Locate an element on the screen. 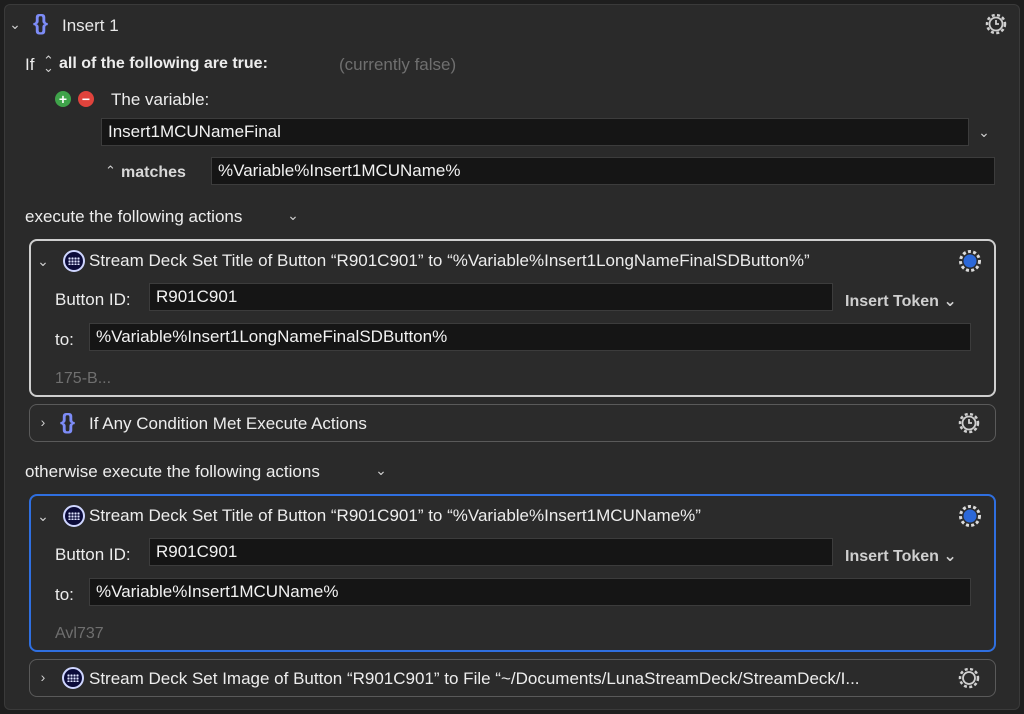 This screenshot has width=1024, height=714. to-value-field: %Variable%Insert1LongNameFinalSDButton% is located at coordinates (530, 337).